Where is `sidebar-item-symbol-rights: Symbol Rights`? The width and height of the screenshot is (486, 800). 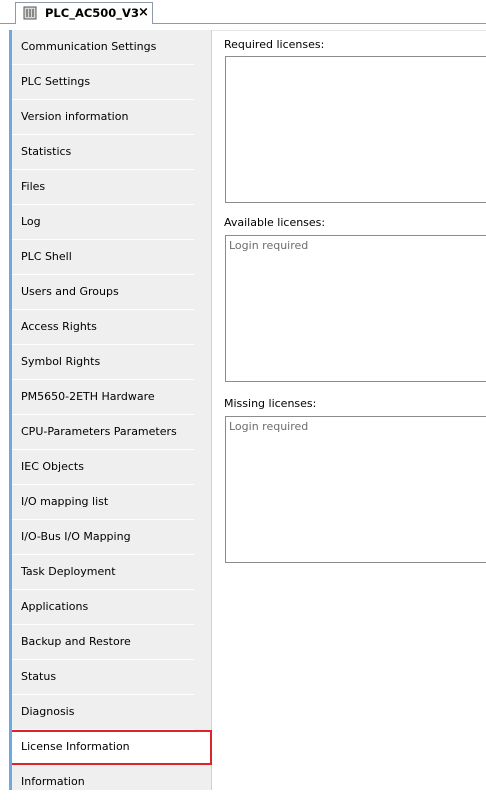
sidebar-item-symbol-rights: Symbol Rights is located at coordinates (103, 362).